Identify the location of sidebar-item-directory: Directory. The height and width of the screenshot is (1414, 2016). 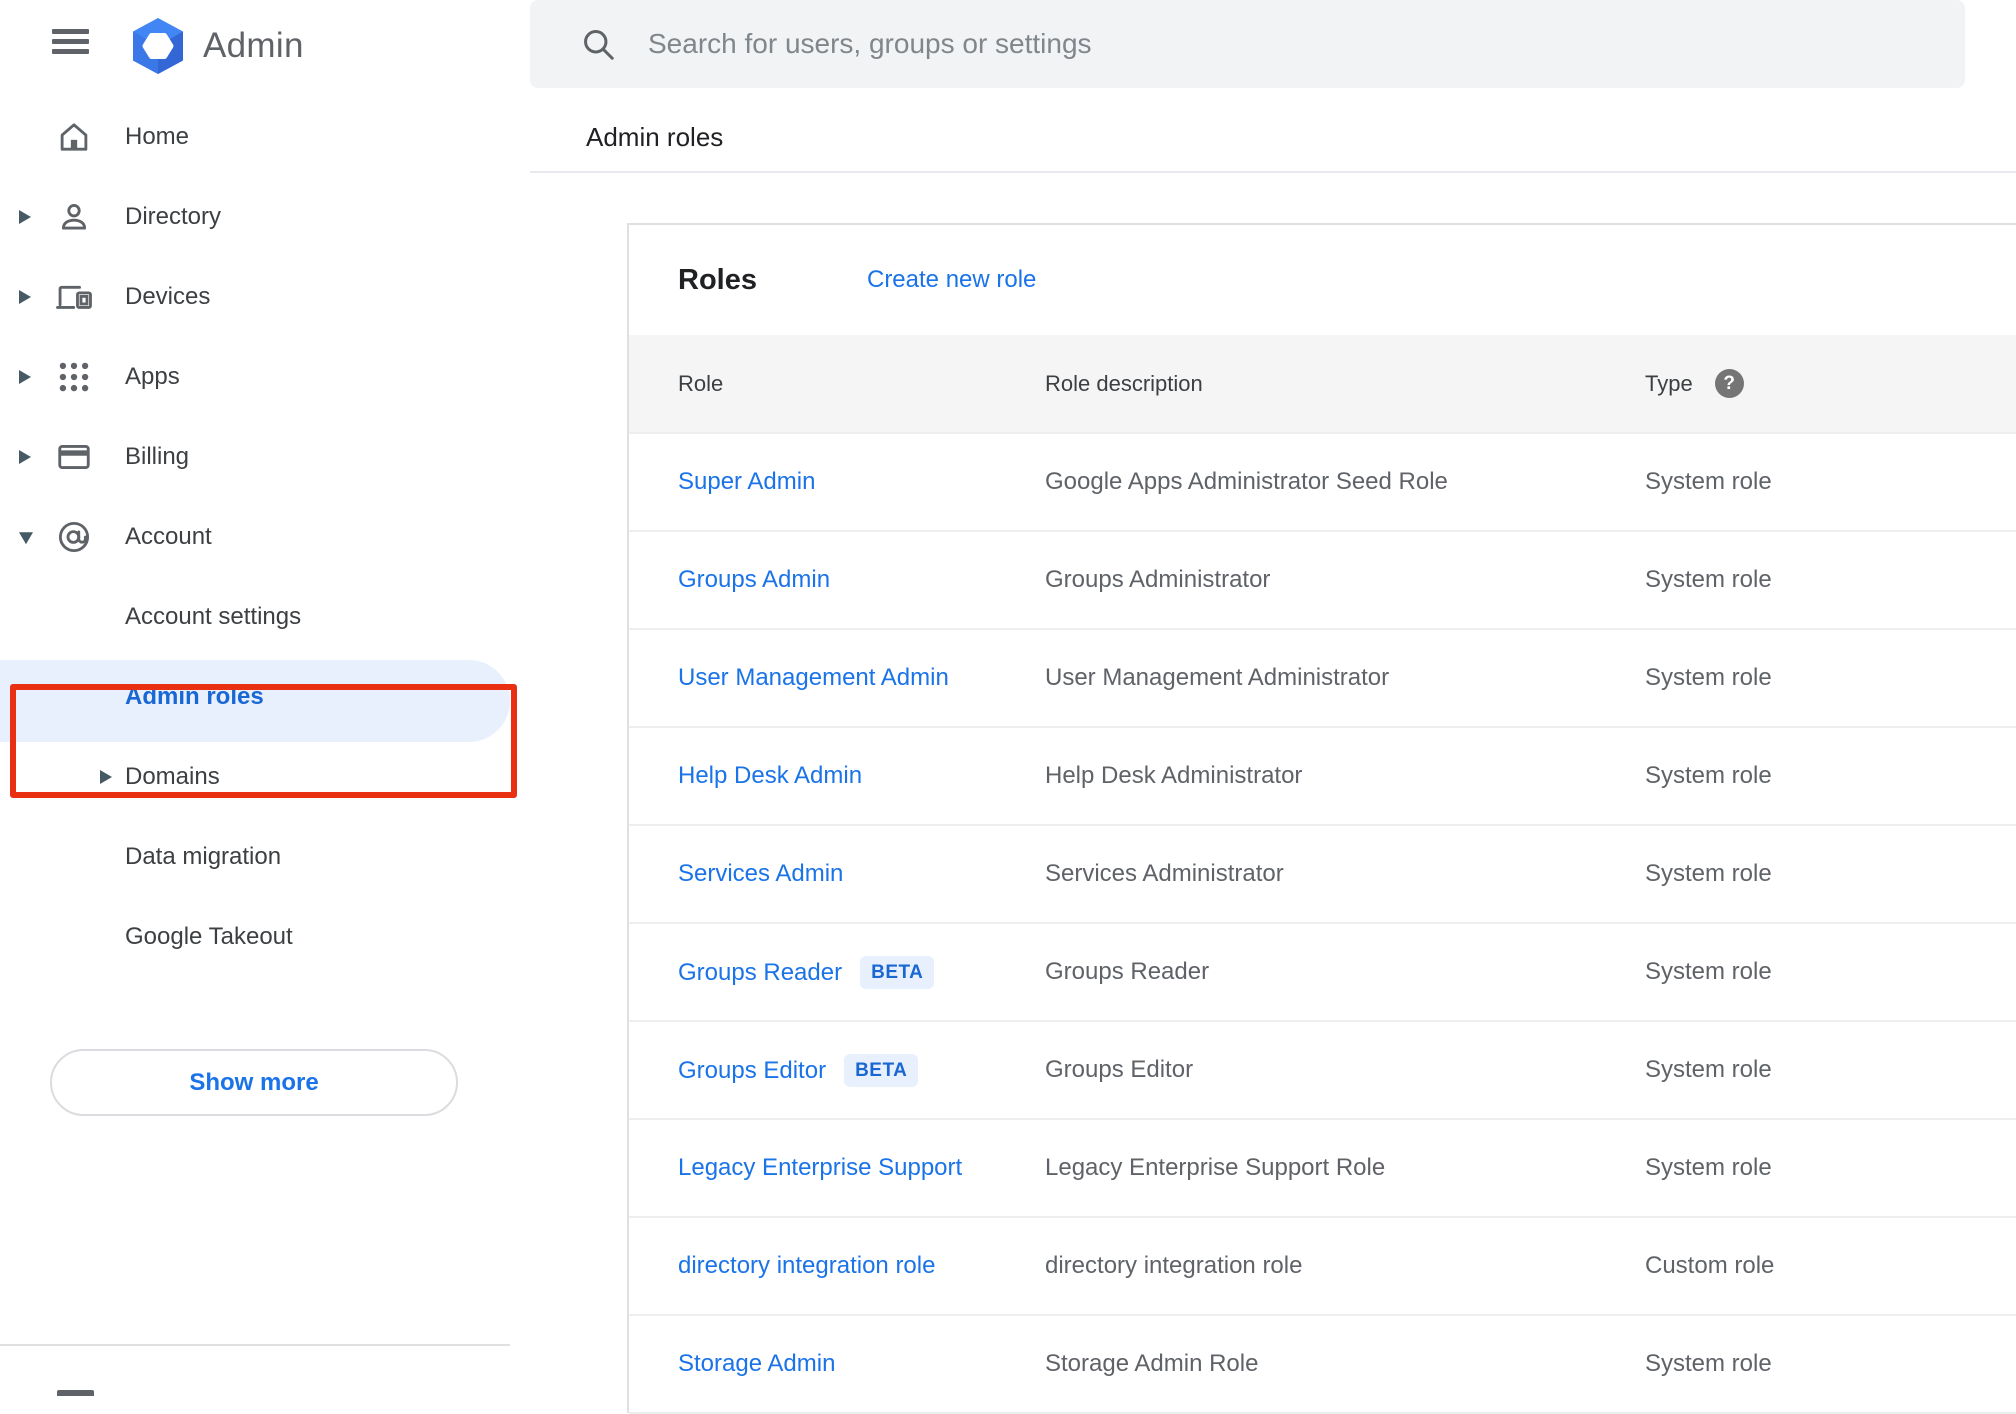
(265, 217).